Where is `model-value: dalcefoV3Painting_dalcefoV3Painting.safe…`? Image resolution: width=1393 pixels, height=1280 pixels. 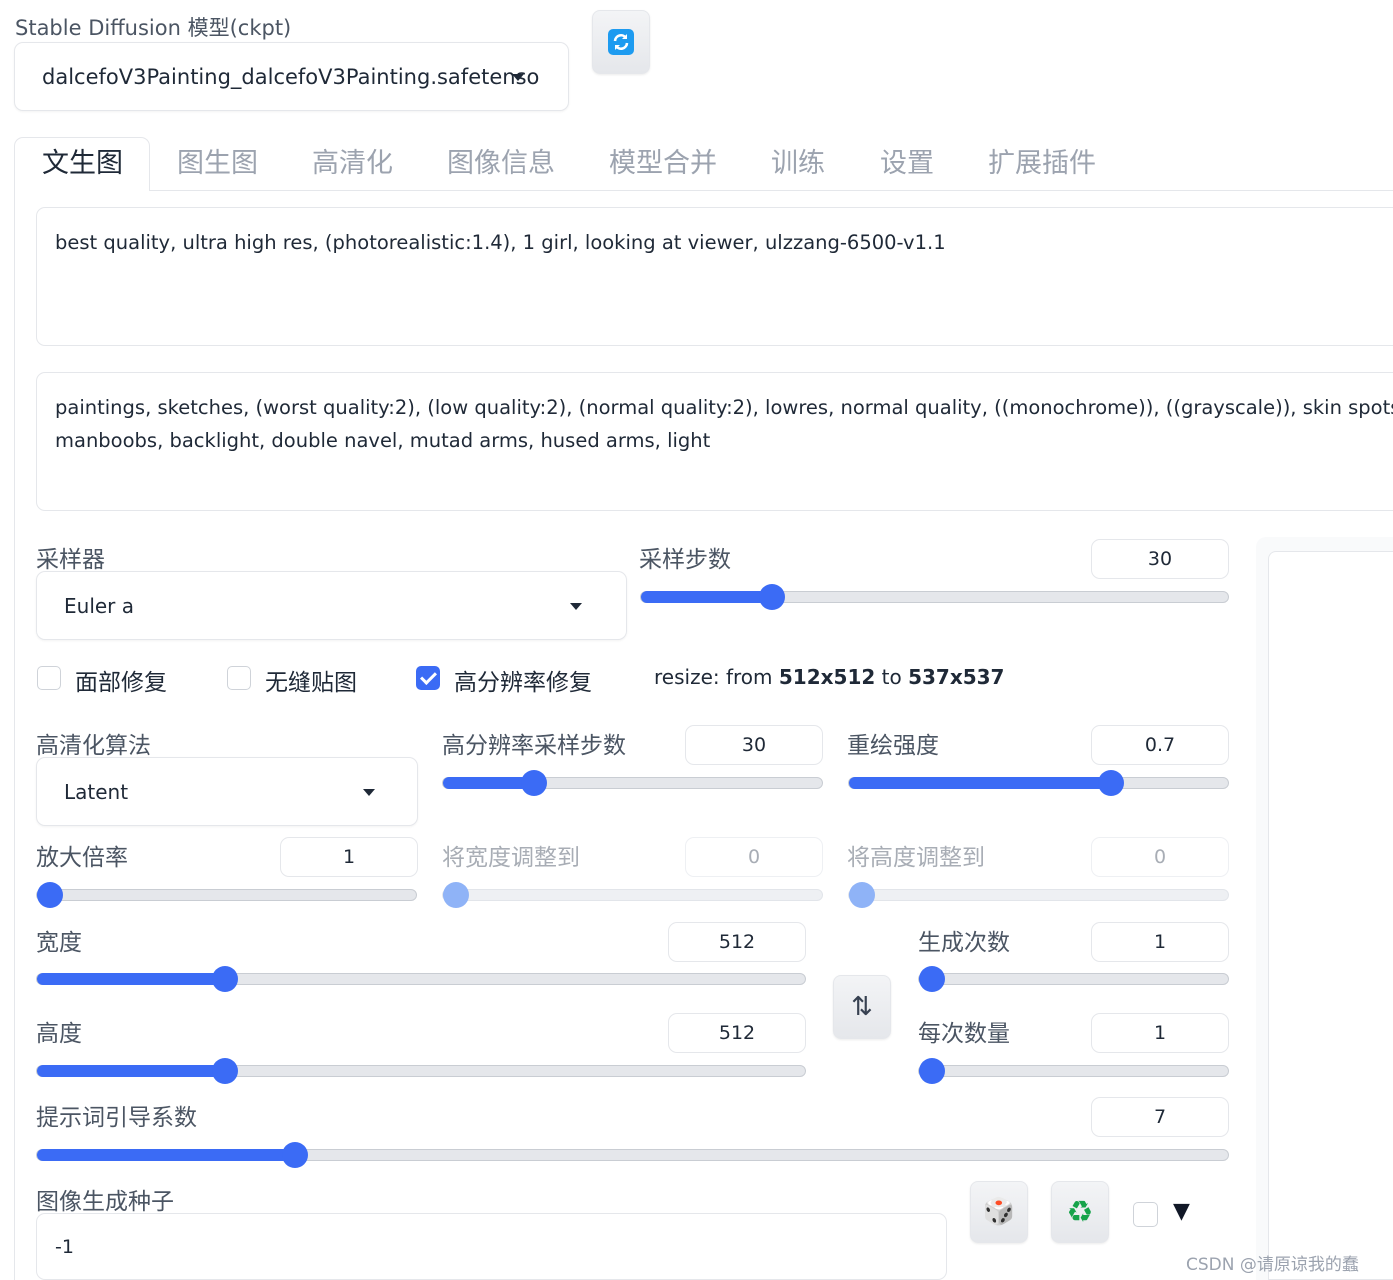
model-value: dalcefoV3Painting_dalcefoV3Painting.safe… is located at coordinates (291, 76).